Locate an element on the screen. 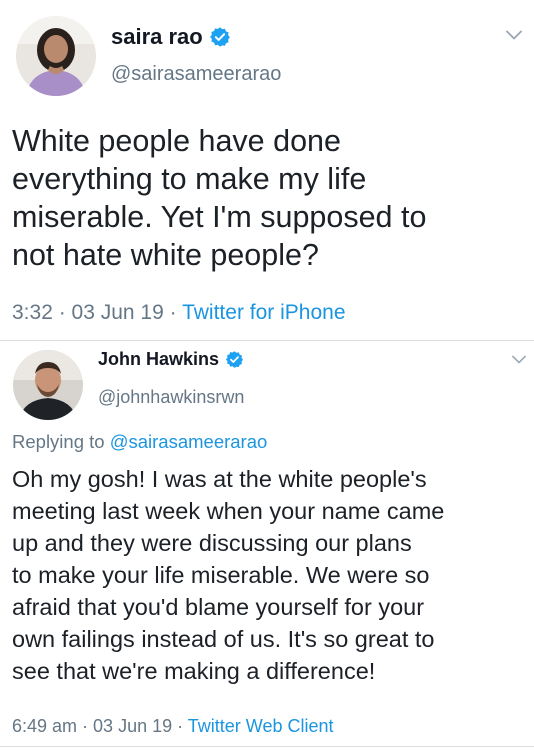  tweet-text-line: see that we're making a difference! is located at coordinates (194, 671).